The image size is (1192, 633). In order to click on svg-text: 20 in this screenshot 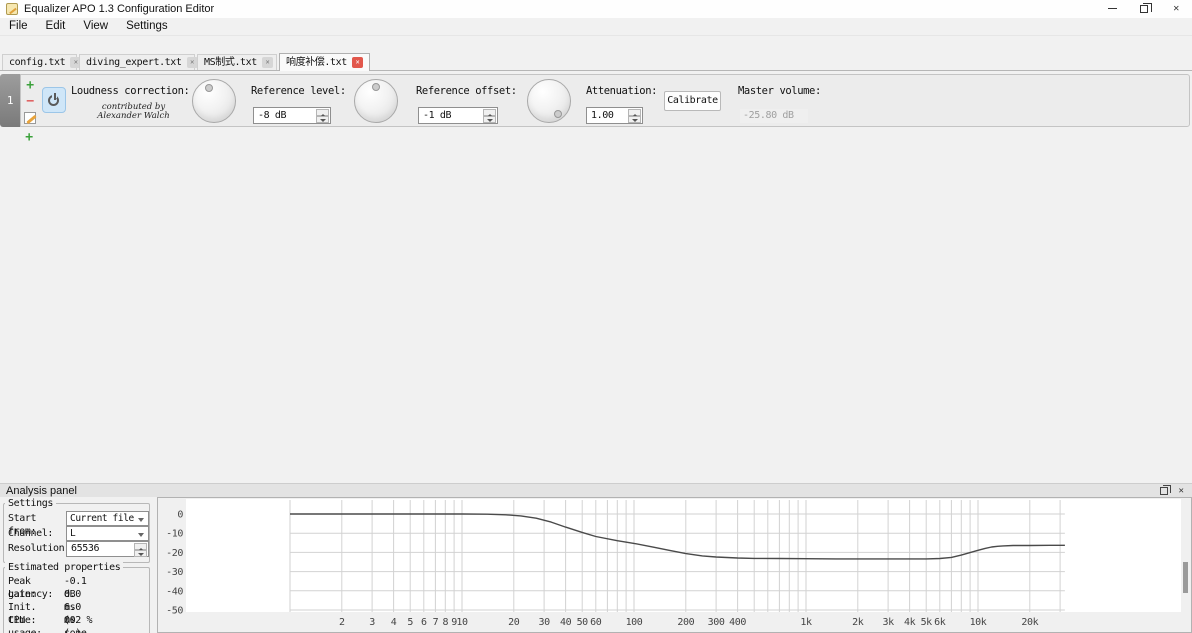, I will do `click(514, 622)`.